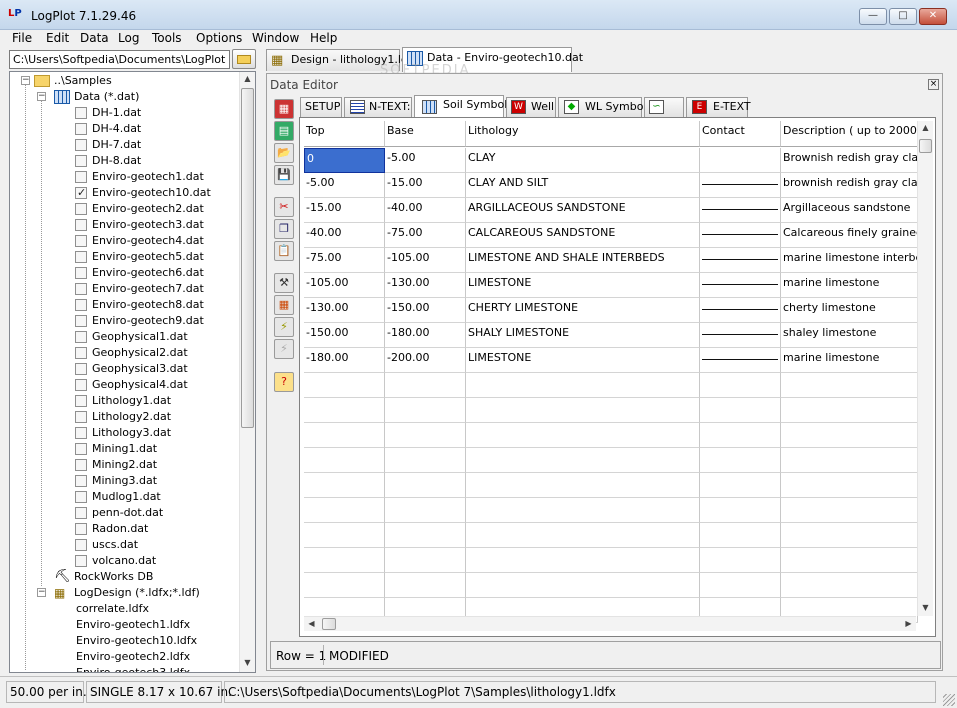  Describe the element at coordinates (583, 235) in the screenshot. I see `grid-cell: CALCAREOUS SANDSTONE` at that location.